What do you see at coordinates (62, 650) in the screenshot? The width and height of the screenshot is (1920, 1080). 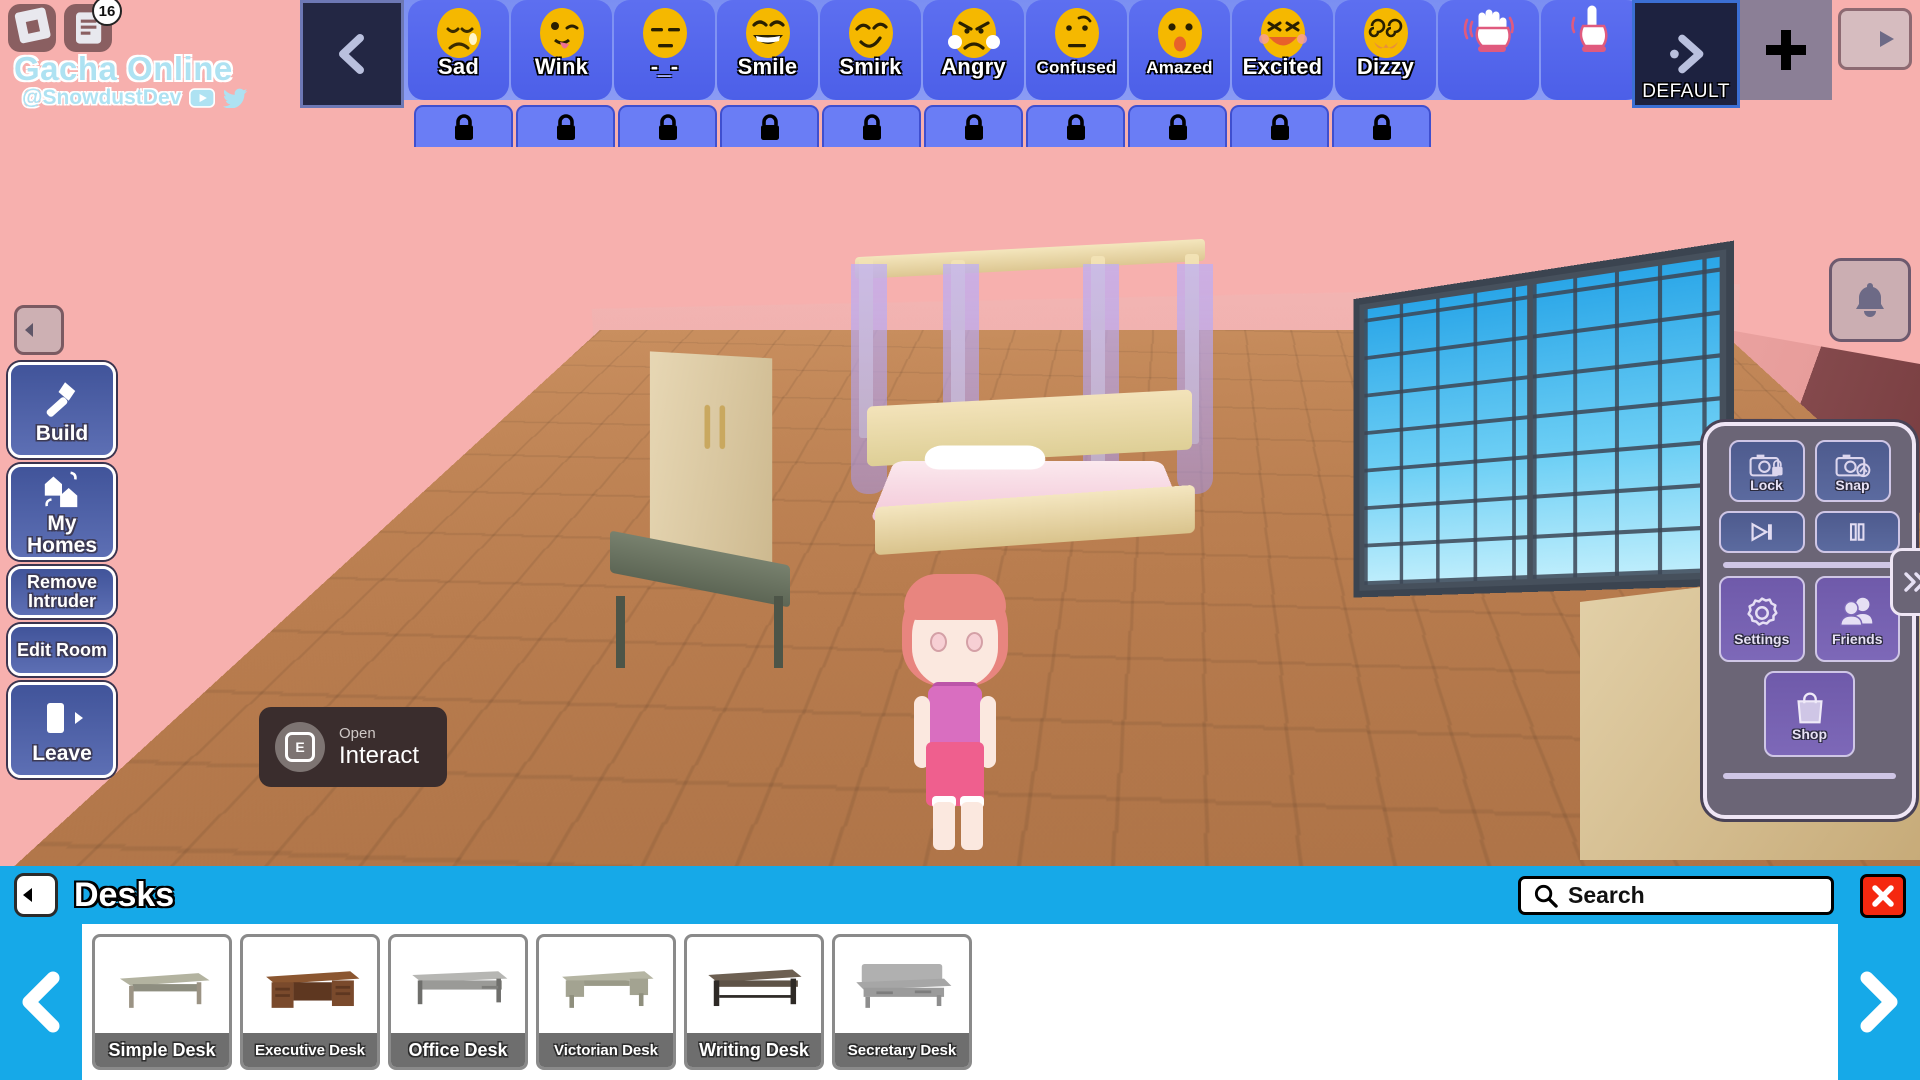 I see `sidebar-item-edit-room: Edit Room` at bounding box center [62, 650].